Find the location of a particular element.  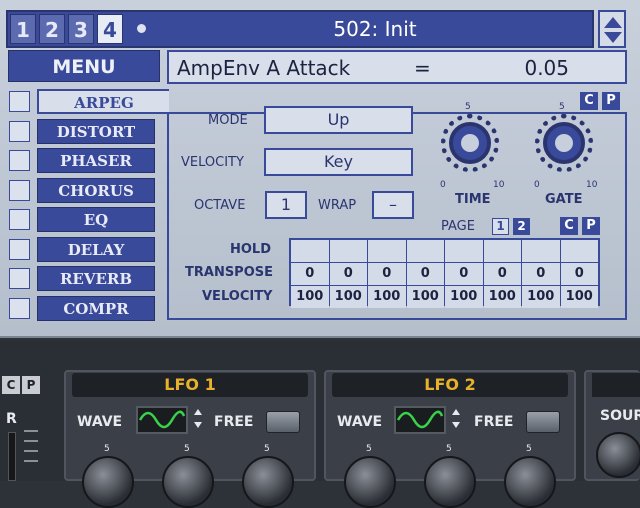

gate-knob-label: GATE is located at coordinates (564, 199).